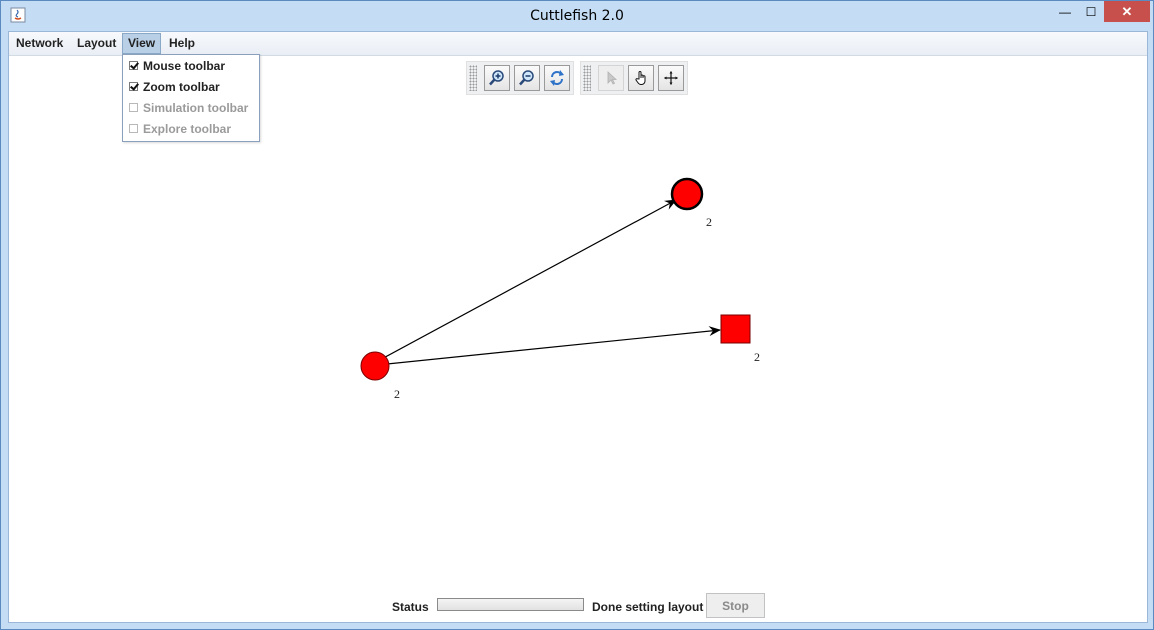 The image size is (1154, 630). I want to click on menu-item-label: Zoom toolbar, so click(181, 87).